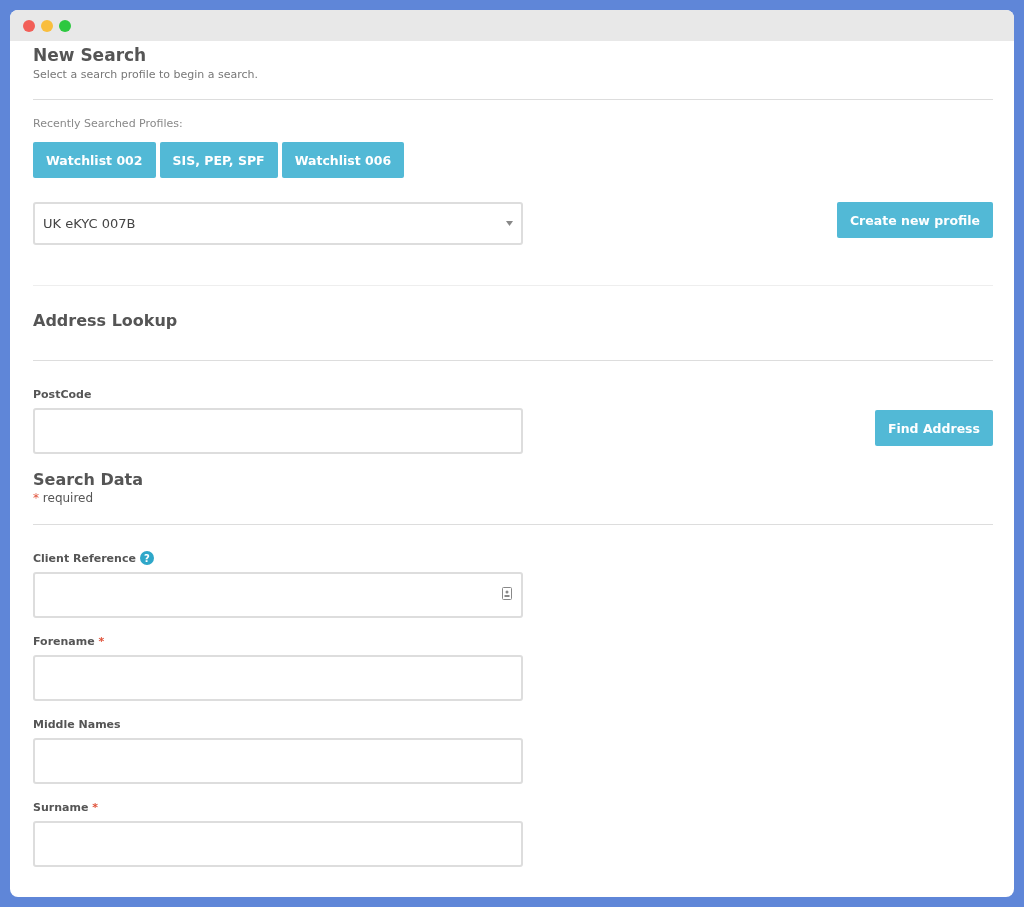 The width and height of the screenshot is (1024, 907). What do you see at coordinates (278, 223) in the screenshot?
I see `profile-dropdown: UK eKYC 007B` at bounding box center [278, 223].